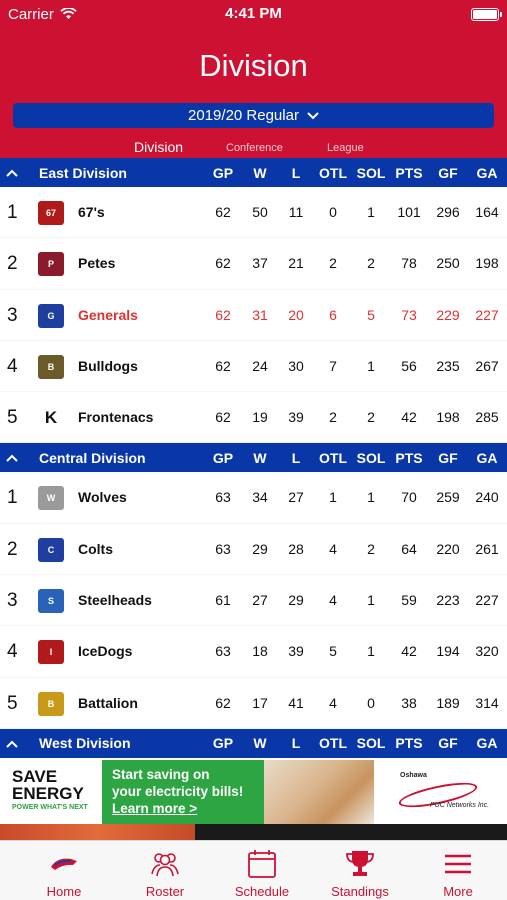 The image size is (507, 900). What do you see at coordinates (409, 600) in the screenshot?
I see `stat-pts: 59` at bounding box center [409, 600].